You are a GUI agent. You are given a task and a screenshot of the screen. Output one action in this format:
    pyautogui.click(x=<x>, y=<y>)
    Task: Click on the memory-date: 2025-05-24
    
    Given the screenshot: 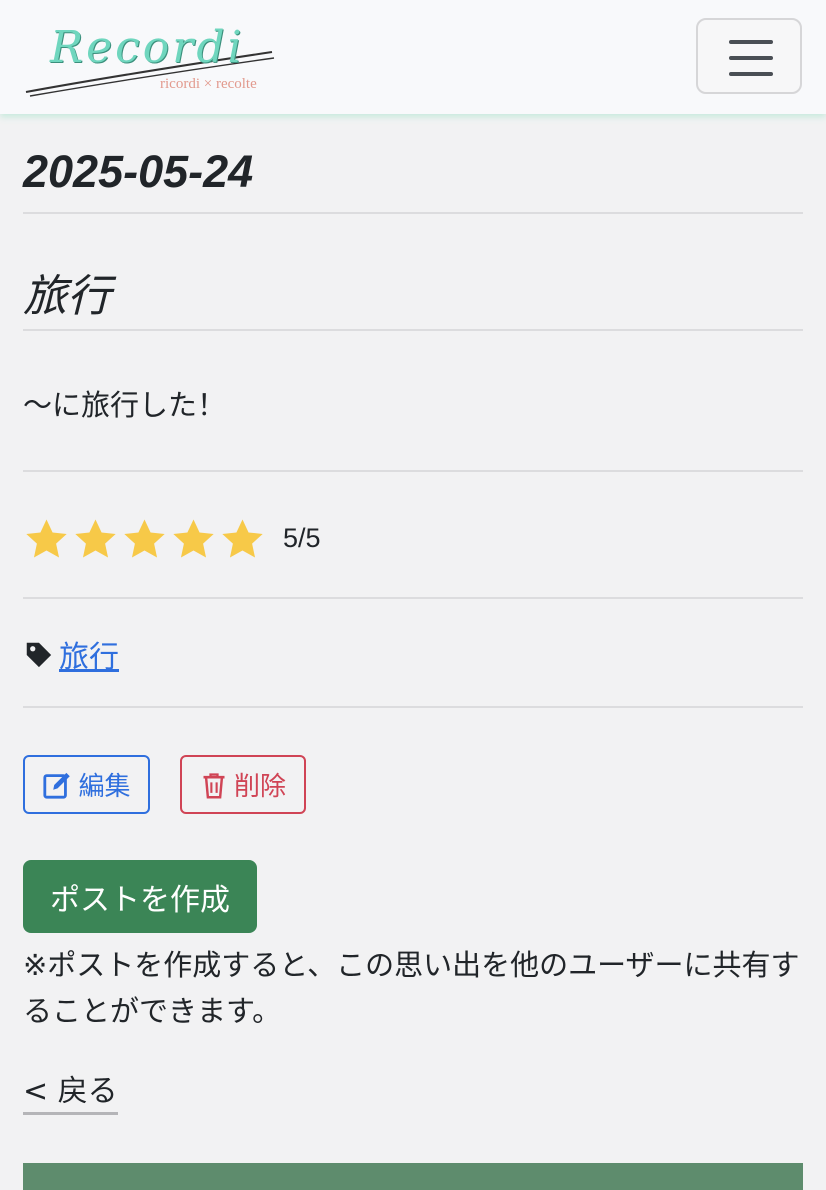 What is the action you would take?
    pyautogui.click(x=138, y=171)
    